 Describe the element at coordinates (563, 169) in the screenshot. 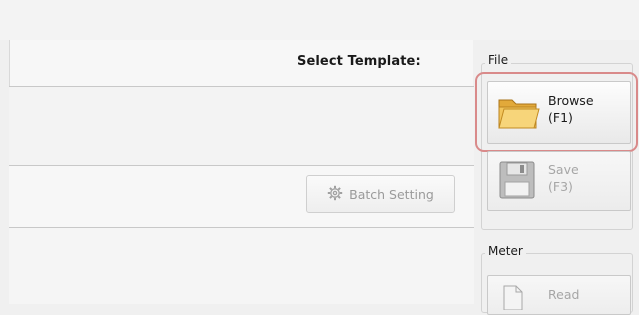

I see `save-label-line1: Save` at that location.